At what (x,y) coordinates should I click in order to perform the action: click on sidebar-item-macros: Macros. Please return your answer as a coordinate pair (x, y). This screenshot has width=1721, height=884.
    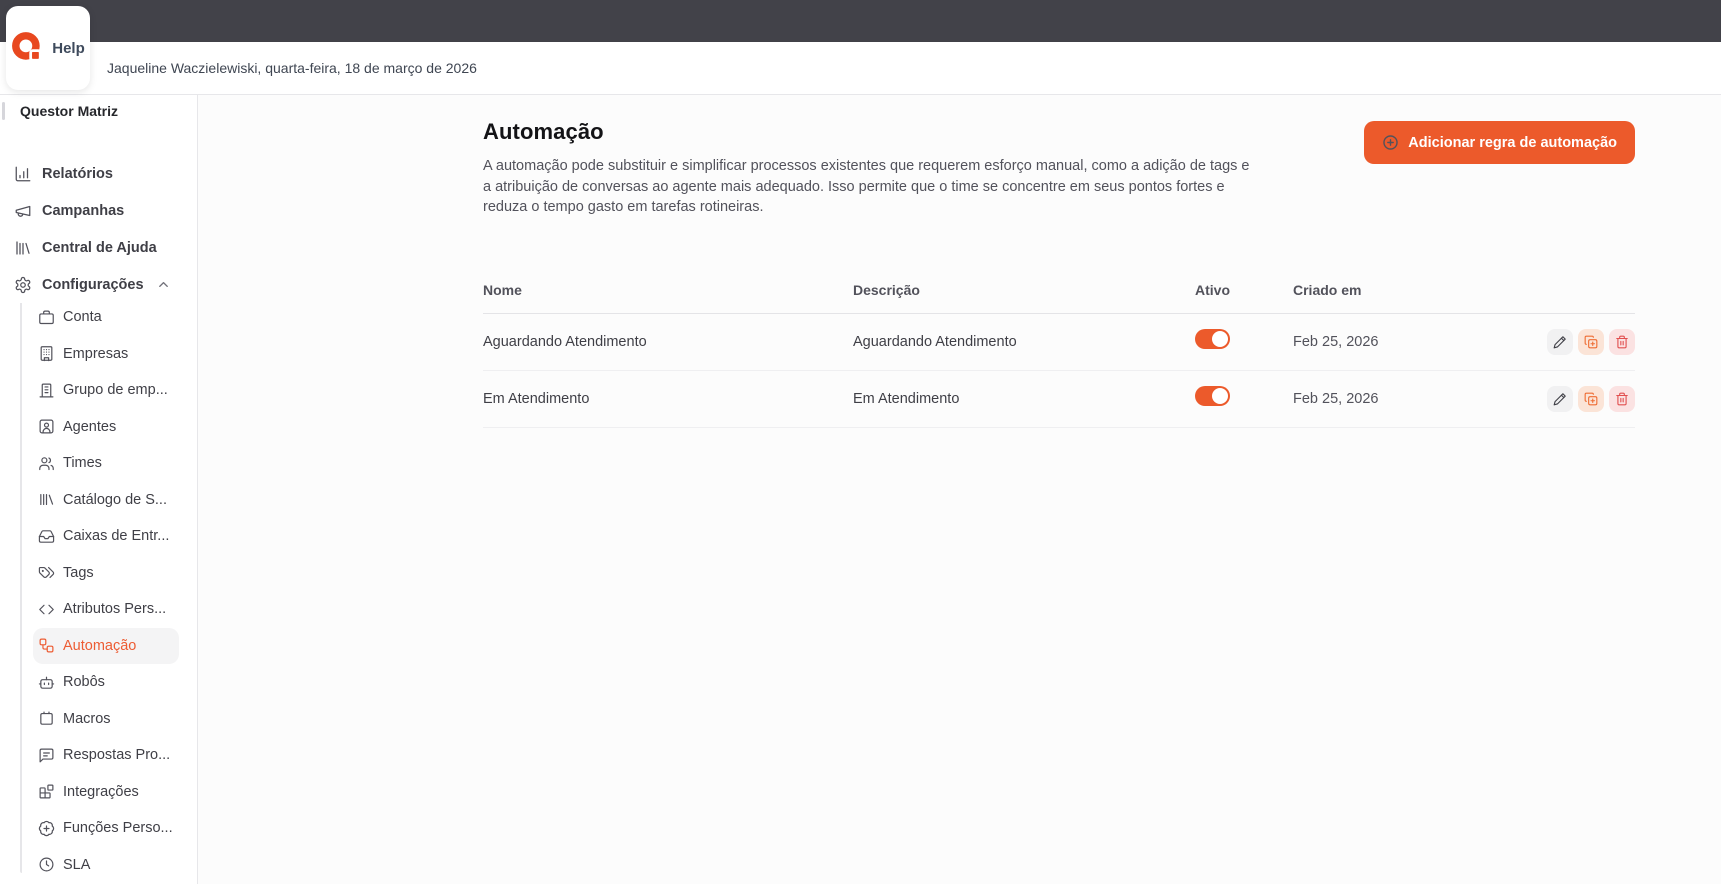
    Looking at the image, I should click on (106, 719).